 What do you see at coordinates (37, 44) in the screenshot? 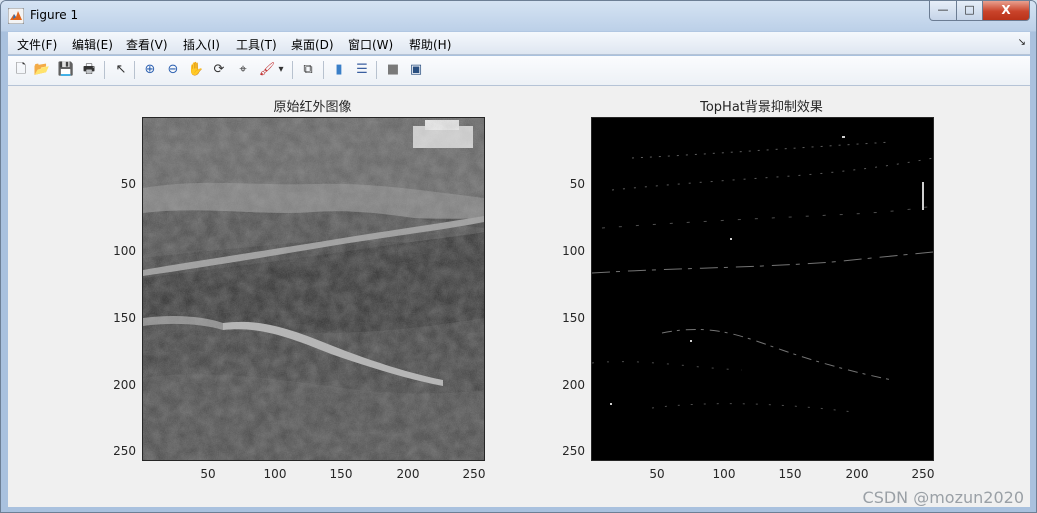
I see `menu-file: 文件(F)` at bounding box center [37, 44].